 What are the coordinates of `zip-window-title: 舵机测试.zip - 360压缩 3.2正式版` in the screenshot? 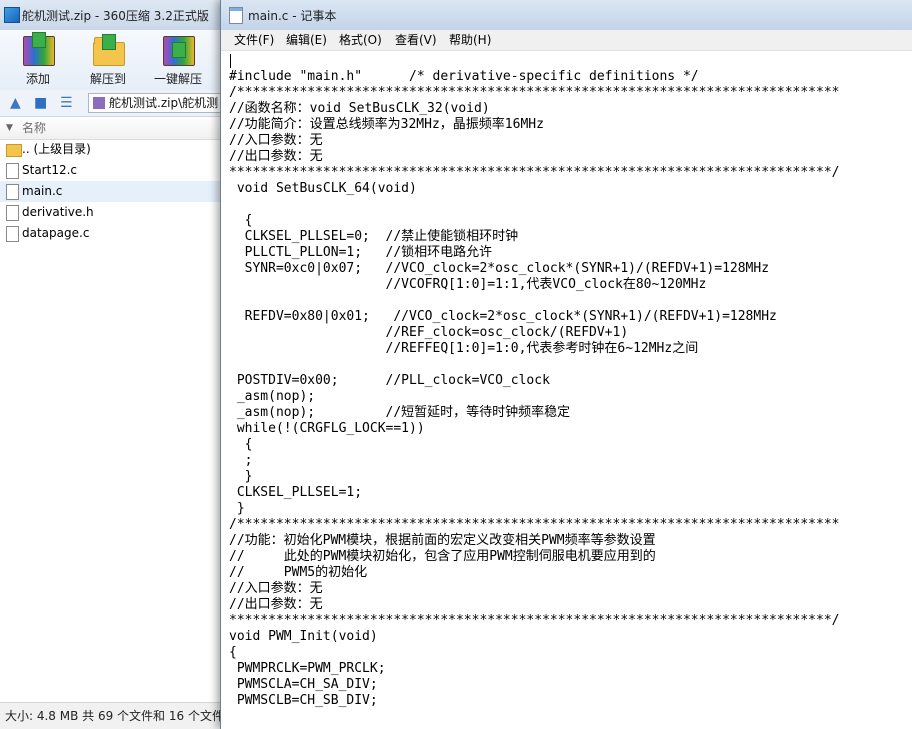 It's located at (115, 16).